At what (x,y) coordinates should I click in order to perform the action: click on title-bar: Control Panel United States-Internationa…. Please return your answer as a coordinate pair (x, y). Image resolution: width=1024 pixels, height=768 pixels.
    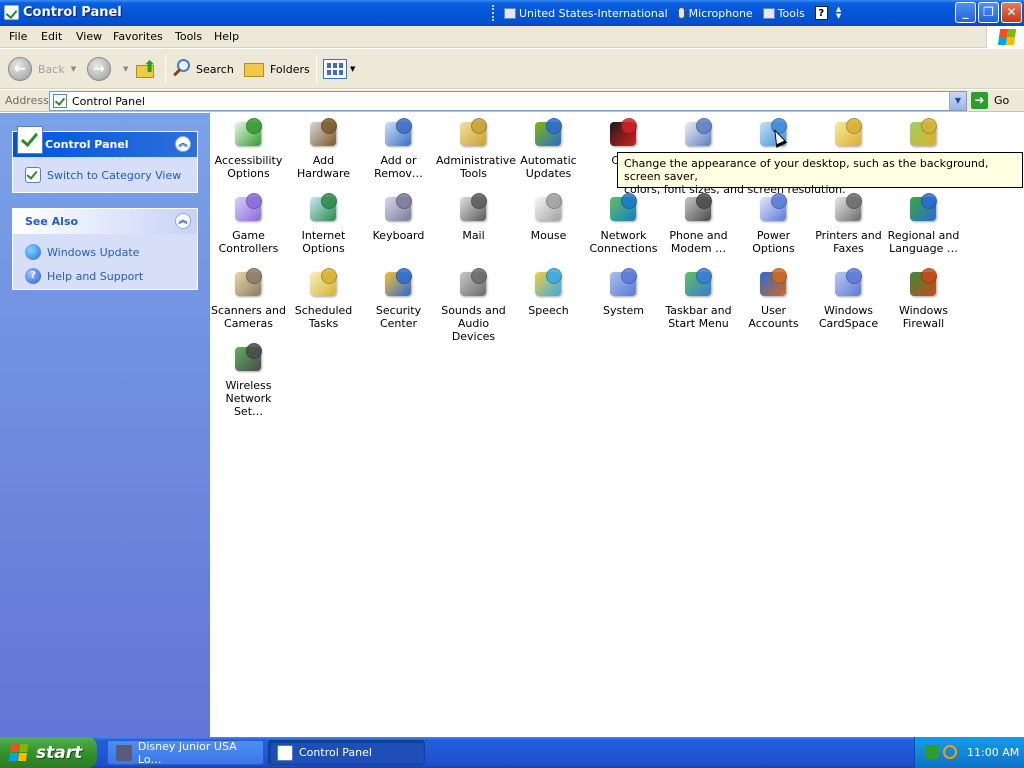
    Looking at the image, I should click on (512, 13).